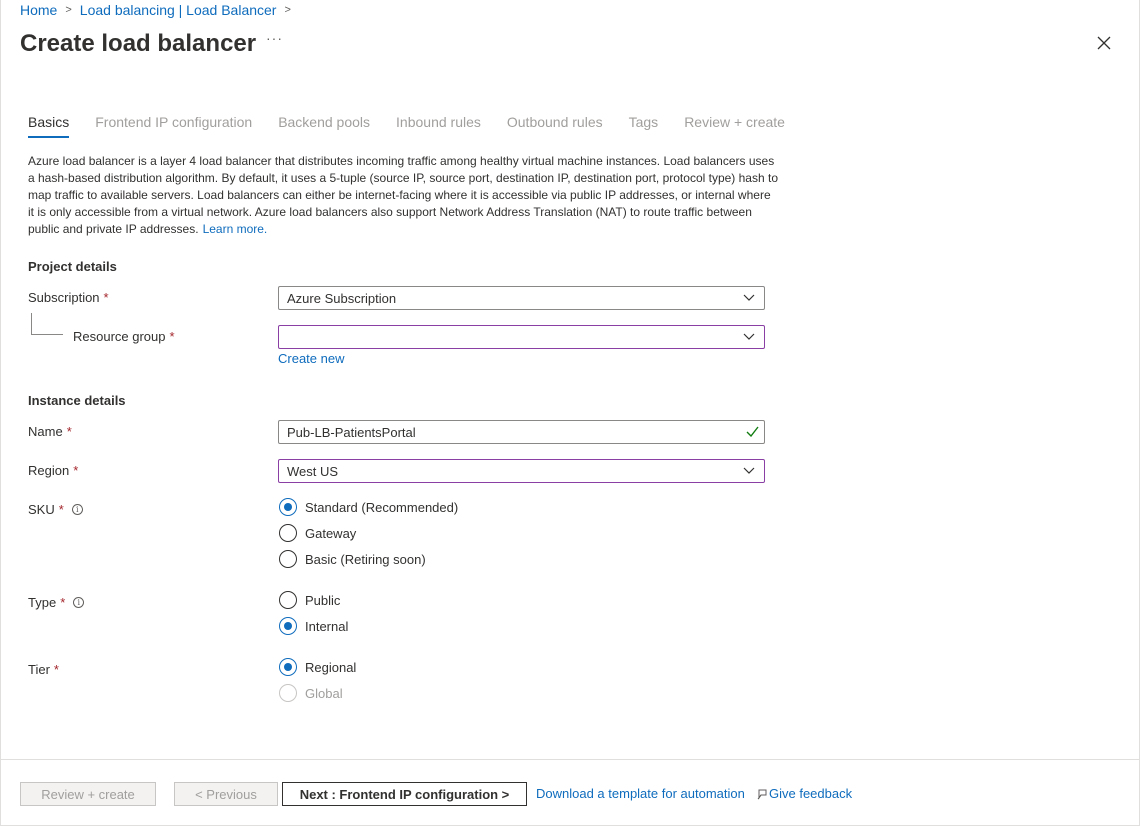 This screenshot has height=826, width=1140. Describe the element at coordinates (324, 126) in the screenshot. I see `tab-backend-pools: Backend pools` at that location.